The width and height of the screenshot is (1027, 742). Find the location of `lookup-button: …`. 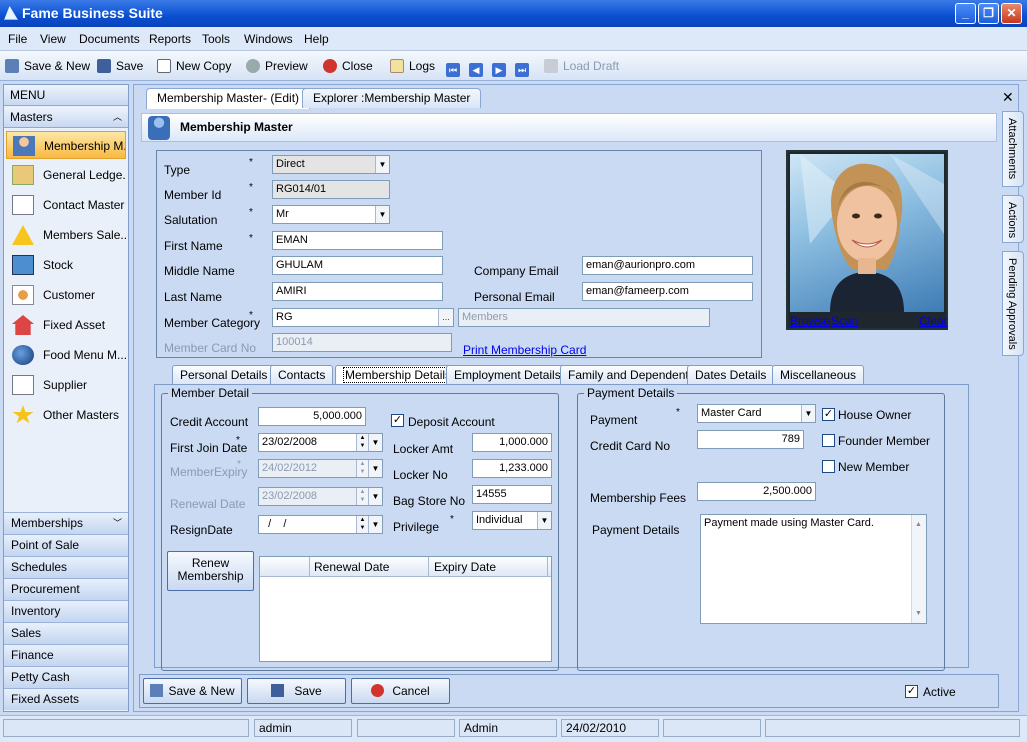

lookup-button: … is located at coordinates (445, 317).